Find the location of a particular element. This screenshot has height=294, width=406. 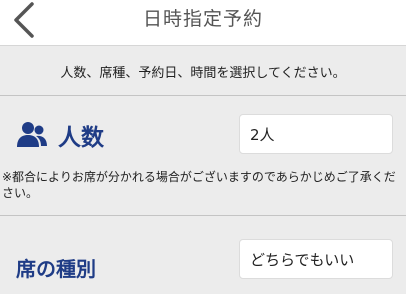

people-icon is located at coordinates (32, 134).